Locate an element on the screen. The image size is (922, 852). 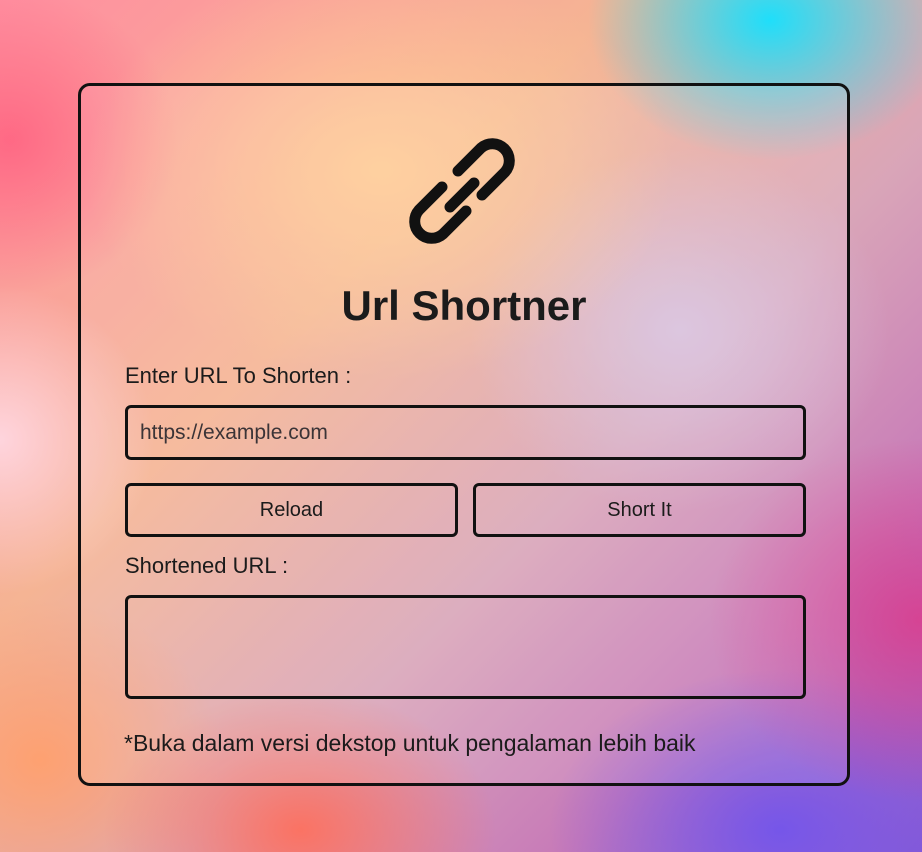
page-title: Url Shortner is located at coordinates (464, 305).